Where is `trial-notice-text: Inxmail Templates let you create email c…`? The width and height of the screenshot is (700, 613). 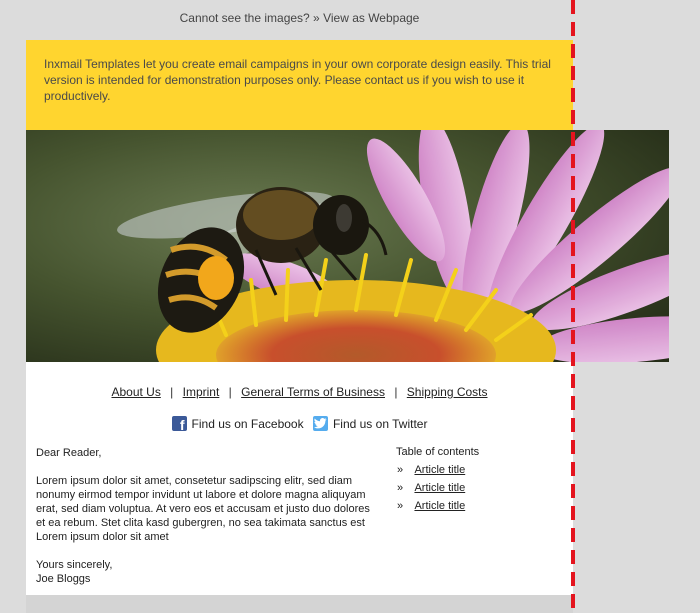
trial-notice-text: Inxmail Templates let you create email c… is located at coordinates (297, 80).